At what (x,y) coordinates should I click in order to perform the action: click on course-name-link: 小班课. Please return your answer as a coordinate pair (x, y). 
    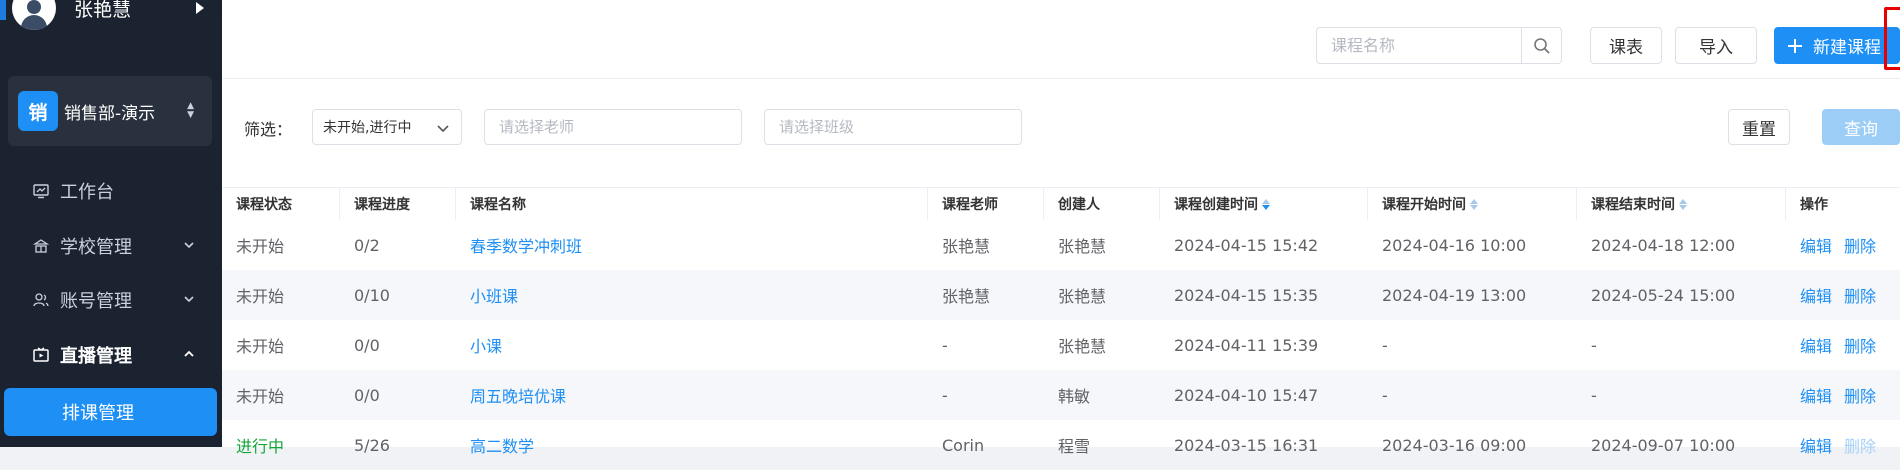
    Looking at the image, I should click on (692, 295).